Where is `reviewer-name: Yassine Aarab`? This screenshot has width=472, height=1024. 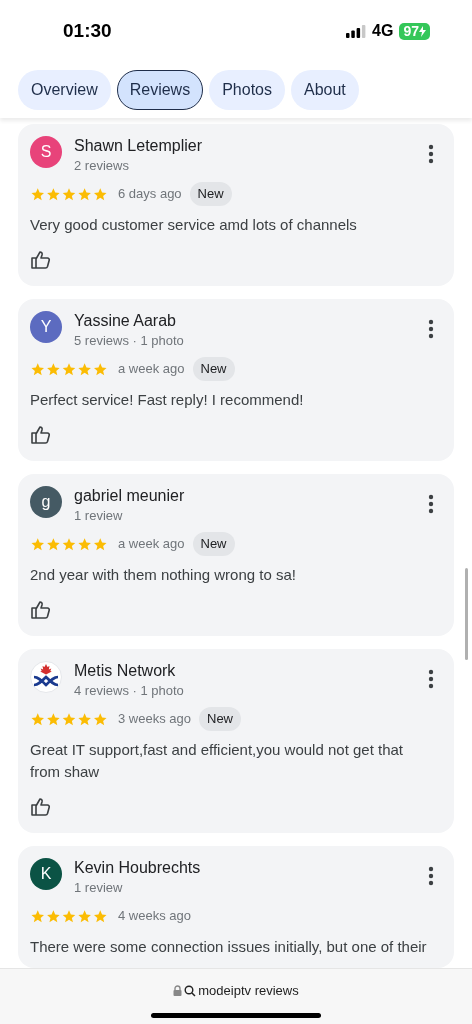 reviewer-name: Yassine Aarab is located at coordinates (251, 321).